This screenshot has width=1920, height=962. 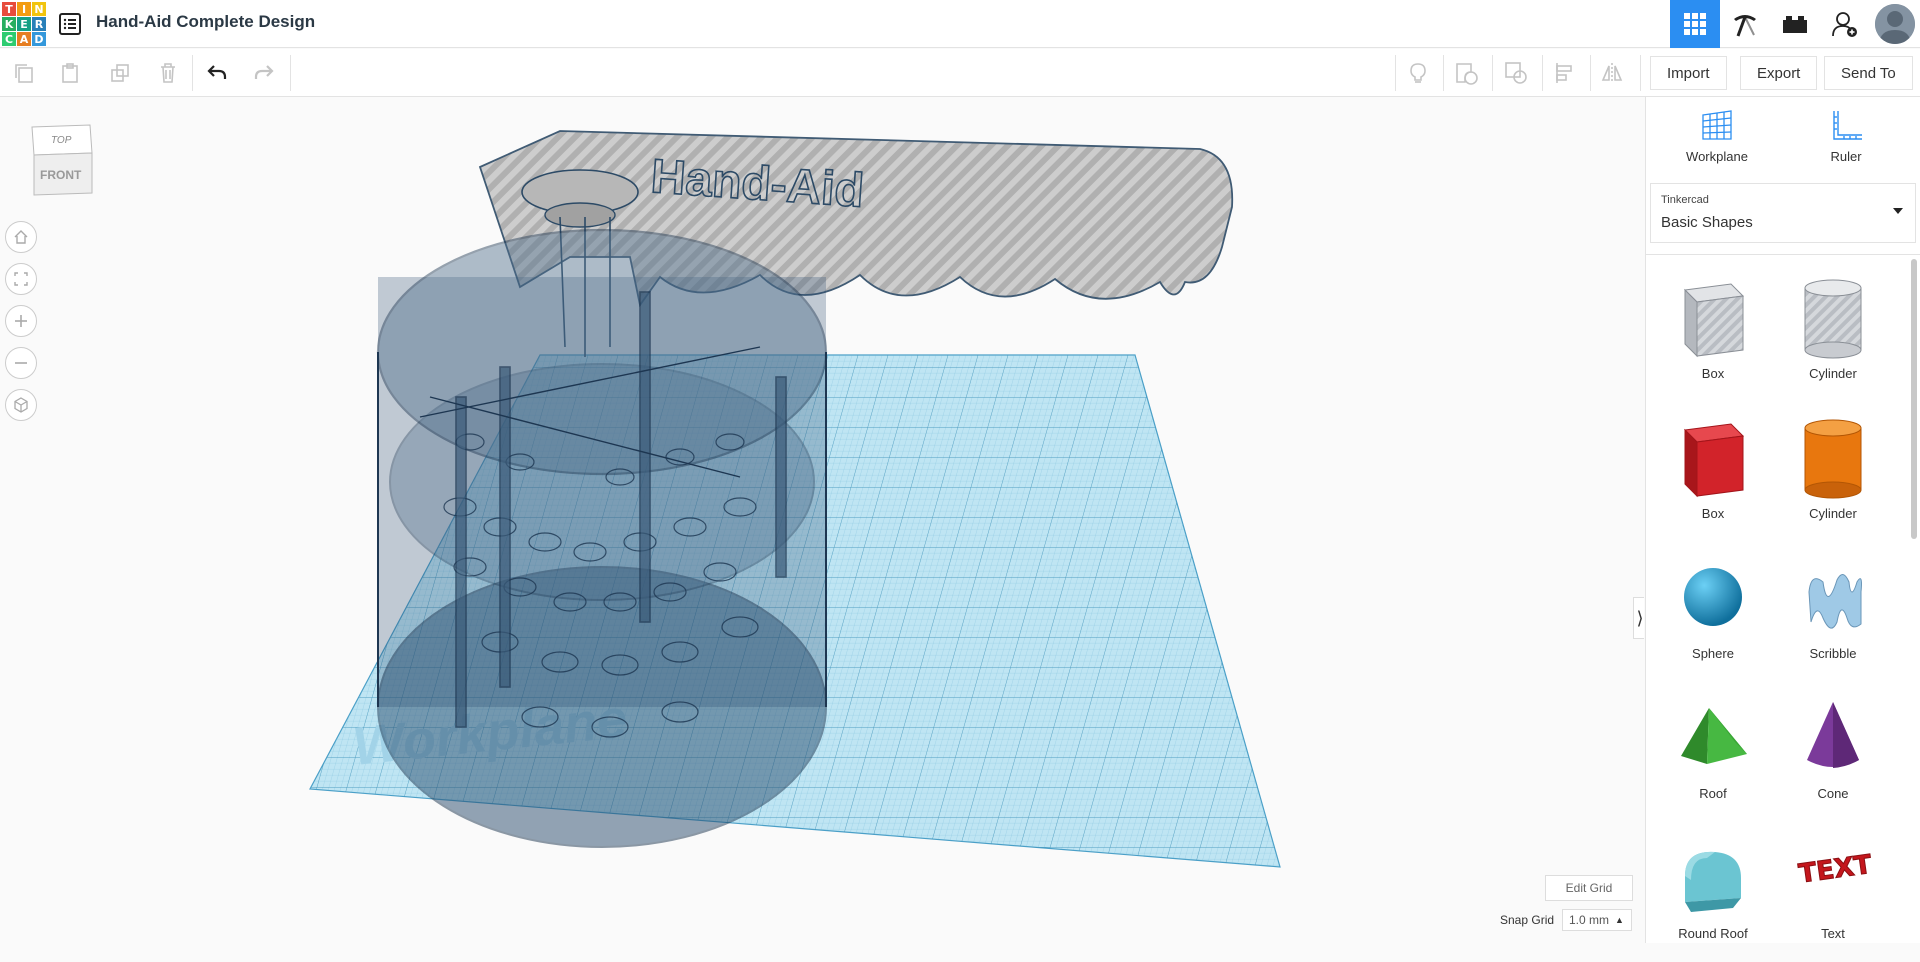 I want to click on paste-icon, so click(x=70, y=73).